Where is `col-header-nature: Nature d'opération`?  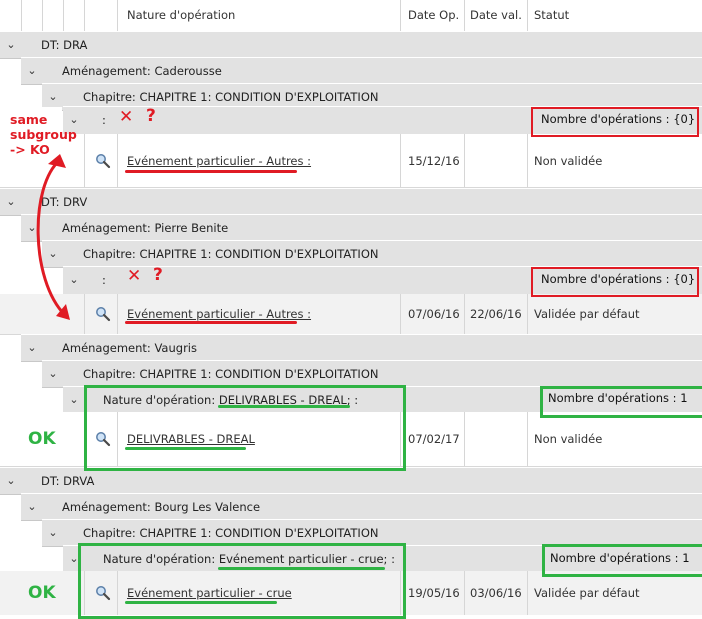
col-header-nature: Nature d'opération is located at coordinates (181, 15).